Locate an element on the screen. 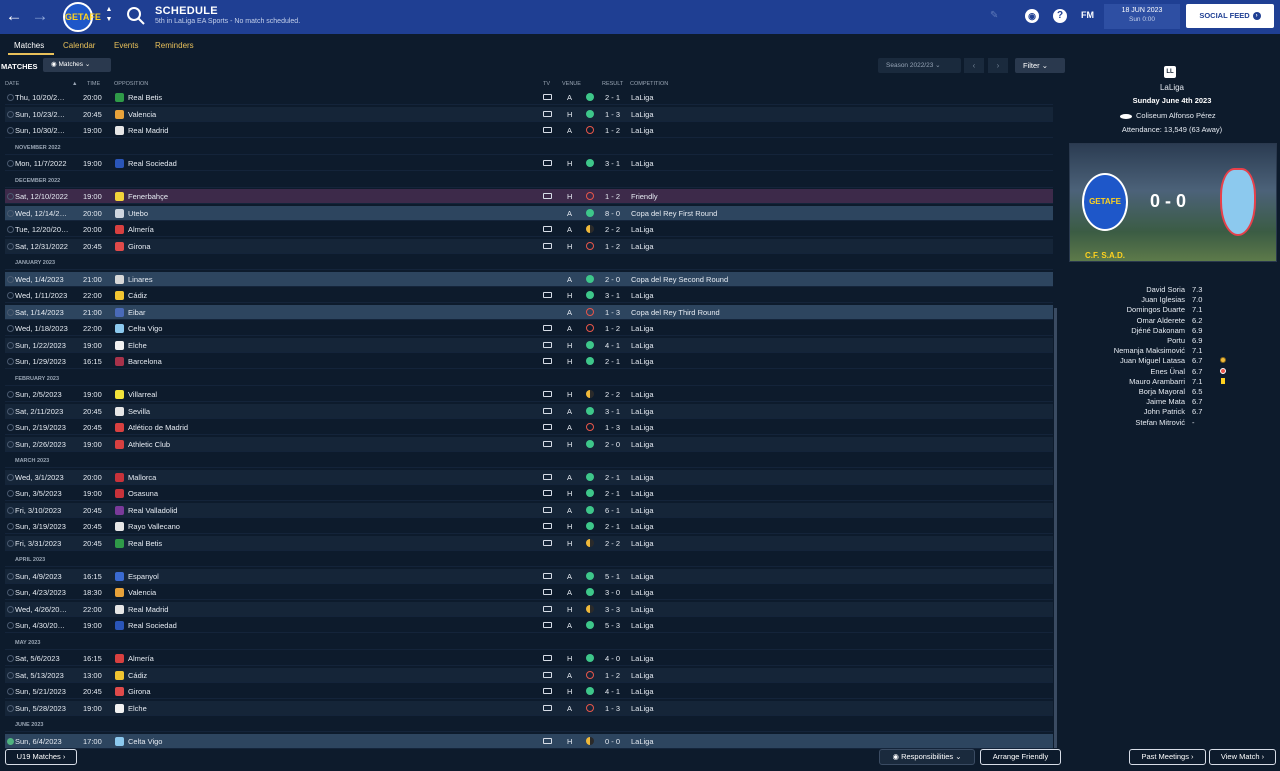 The height and width of the screenshot is (771, 1280). player-rating-row: Nemanja Maksimović 7.1 is located at coordinates (1172, 351).